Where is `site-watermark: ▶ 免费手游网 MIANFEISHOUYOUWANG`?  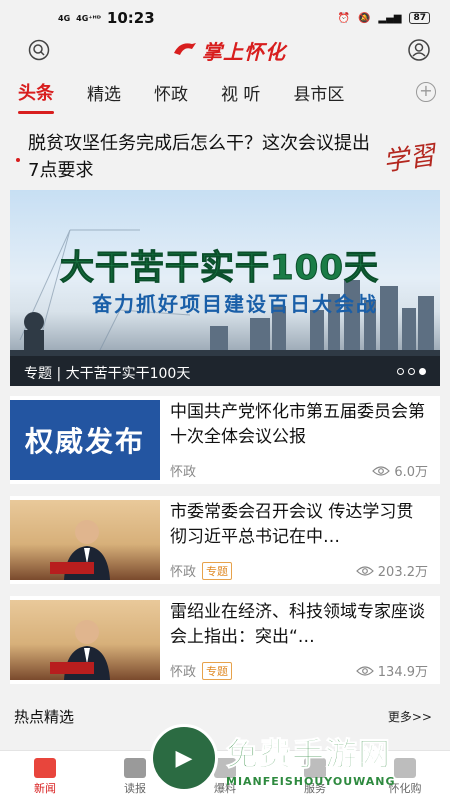 site-watermark: ▶ 免费手游网 MIANFEISHOUYOUWANG is located at coordinates (300, 758).